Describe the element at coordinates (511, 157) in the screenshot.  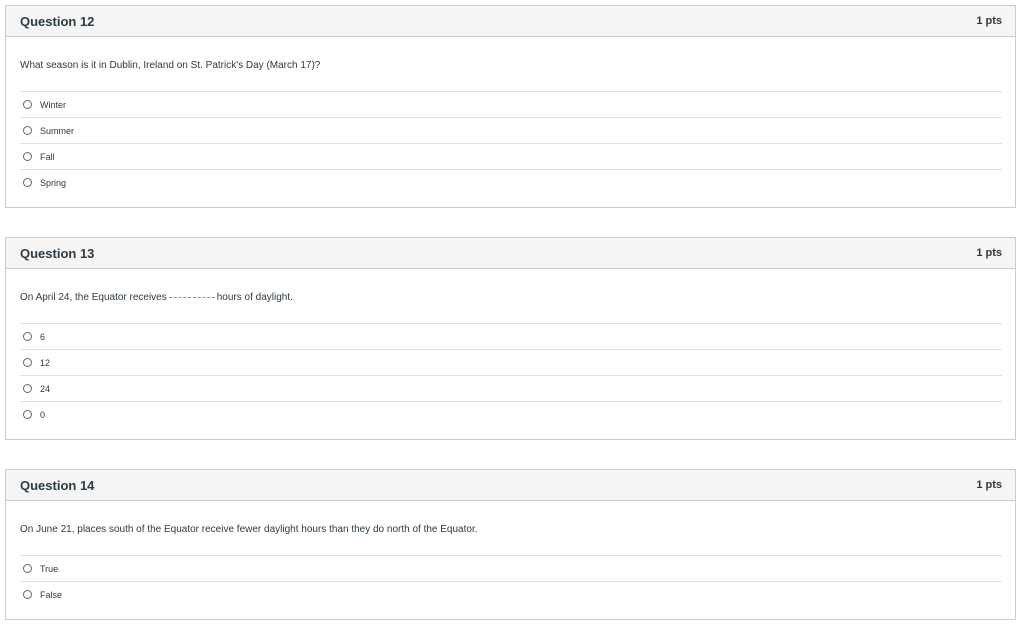
I see `answer-option: Fall` at that location.